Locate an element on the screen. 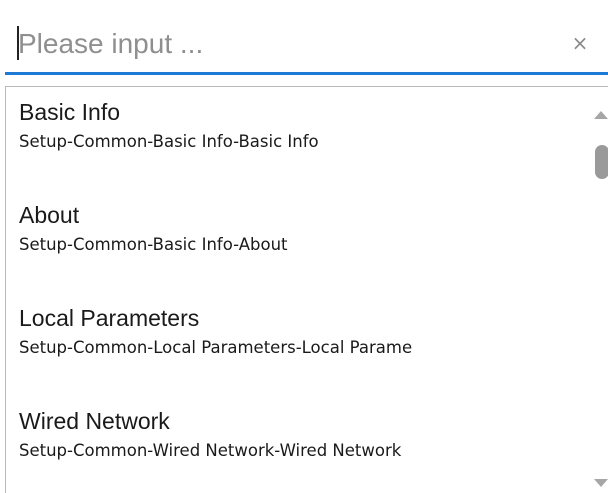 This screenshot has width=608, height=493. search-bar: × is located at coordinates (304, 36).